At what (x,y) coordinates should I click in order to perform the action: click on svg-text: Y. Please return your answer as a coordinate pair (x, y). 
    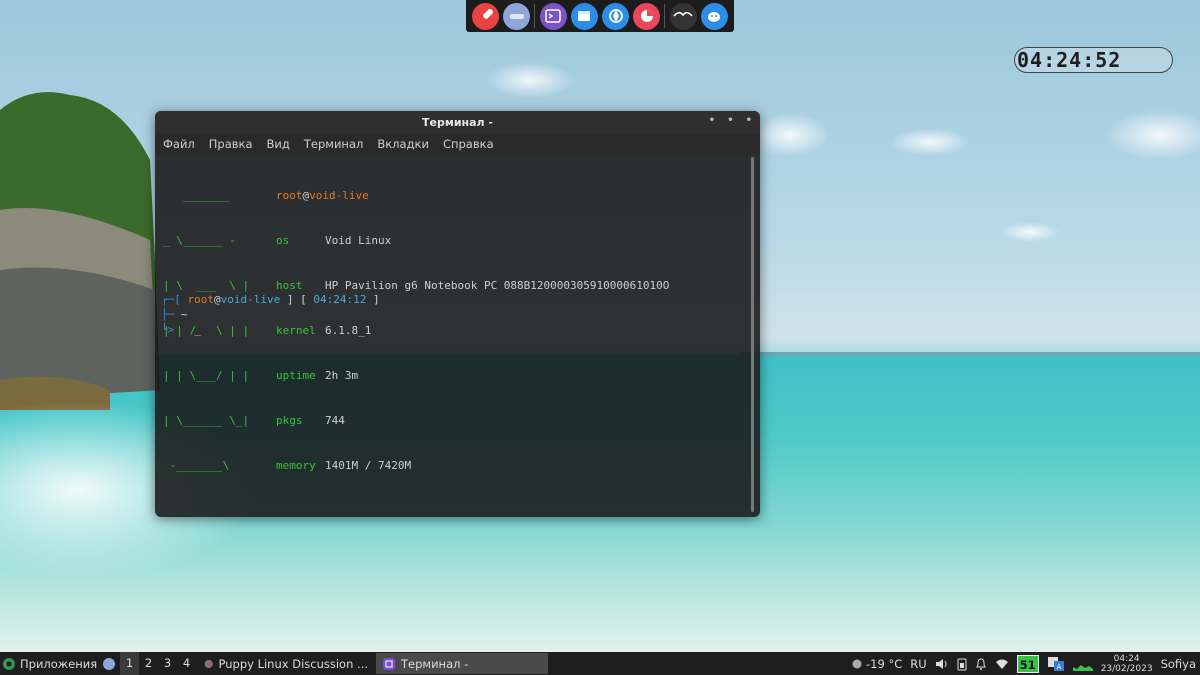
    Looking at the image, I should click on (208, 664).